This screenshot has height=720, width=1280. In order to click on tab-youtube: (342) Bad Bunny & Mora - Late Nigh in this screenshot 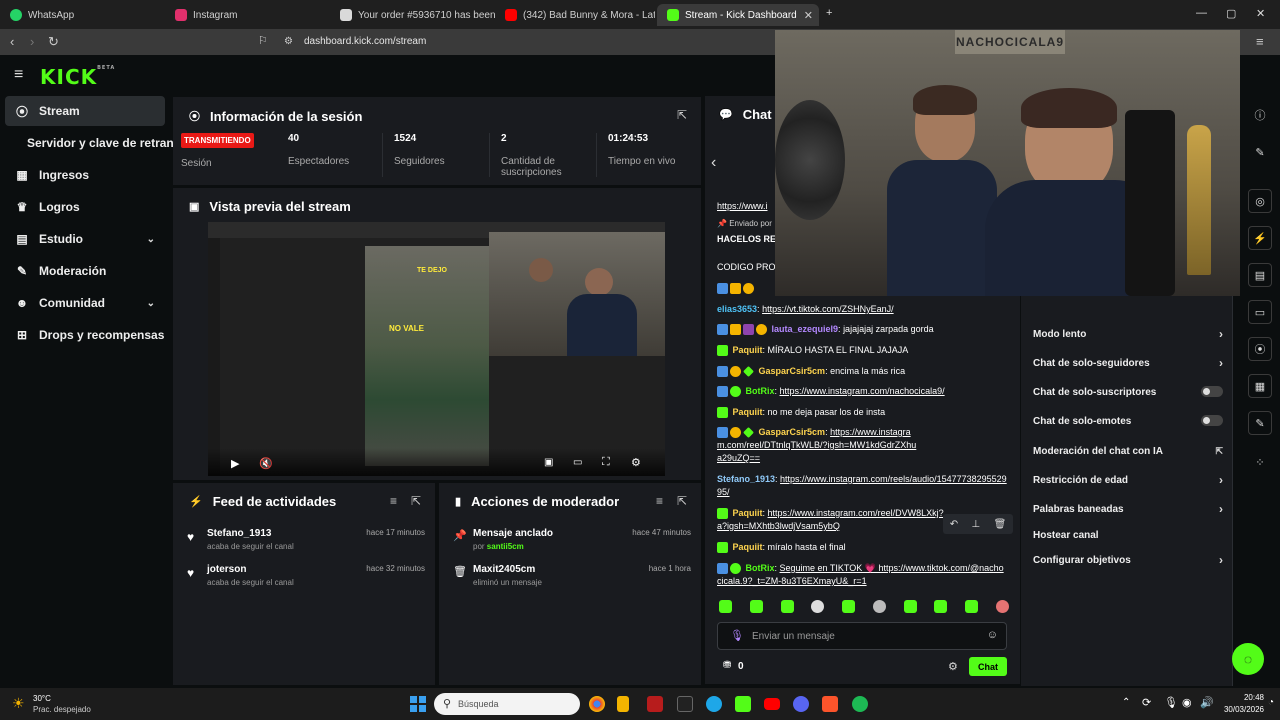, I will do `click(575, 15)`.